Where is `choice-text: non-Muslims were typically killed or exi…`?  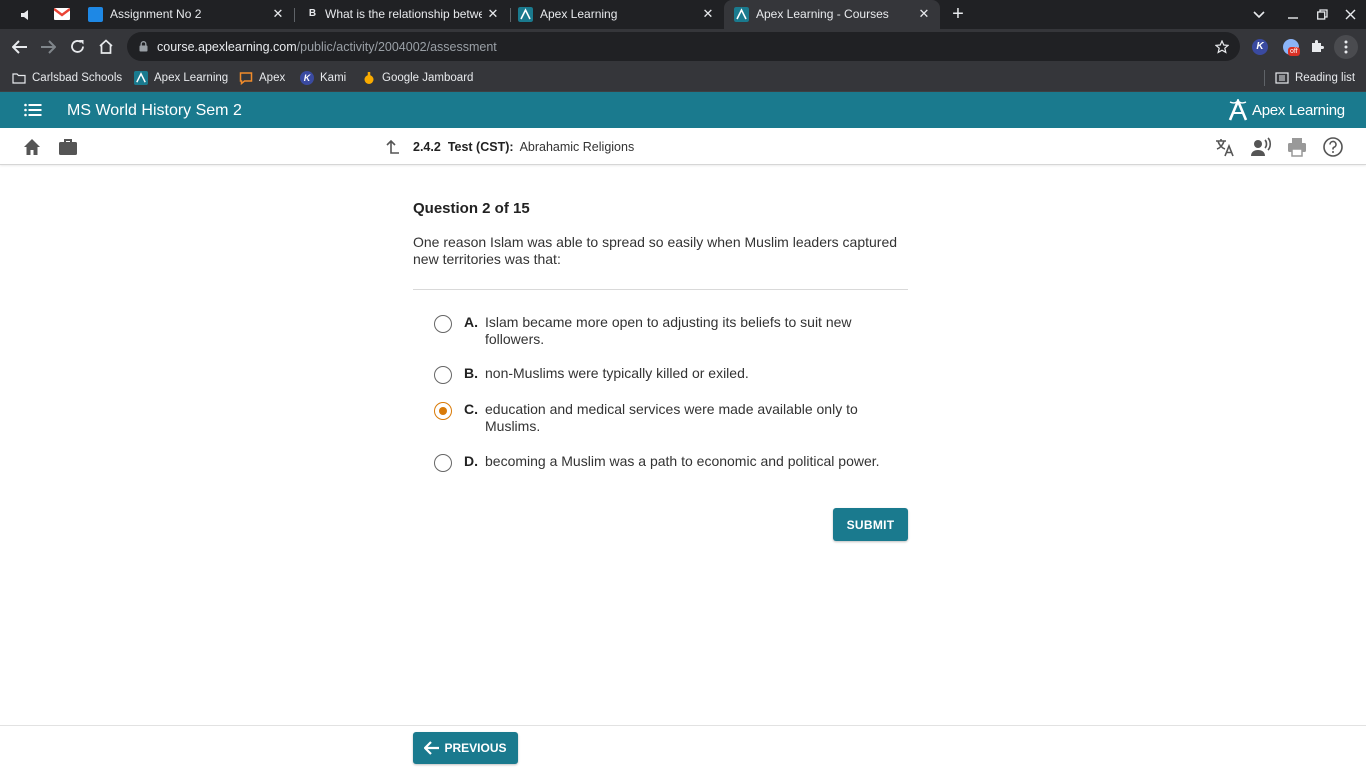 choice-text: non-Muslims were typically killed or exi… is located at coordinates (617, 373).